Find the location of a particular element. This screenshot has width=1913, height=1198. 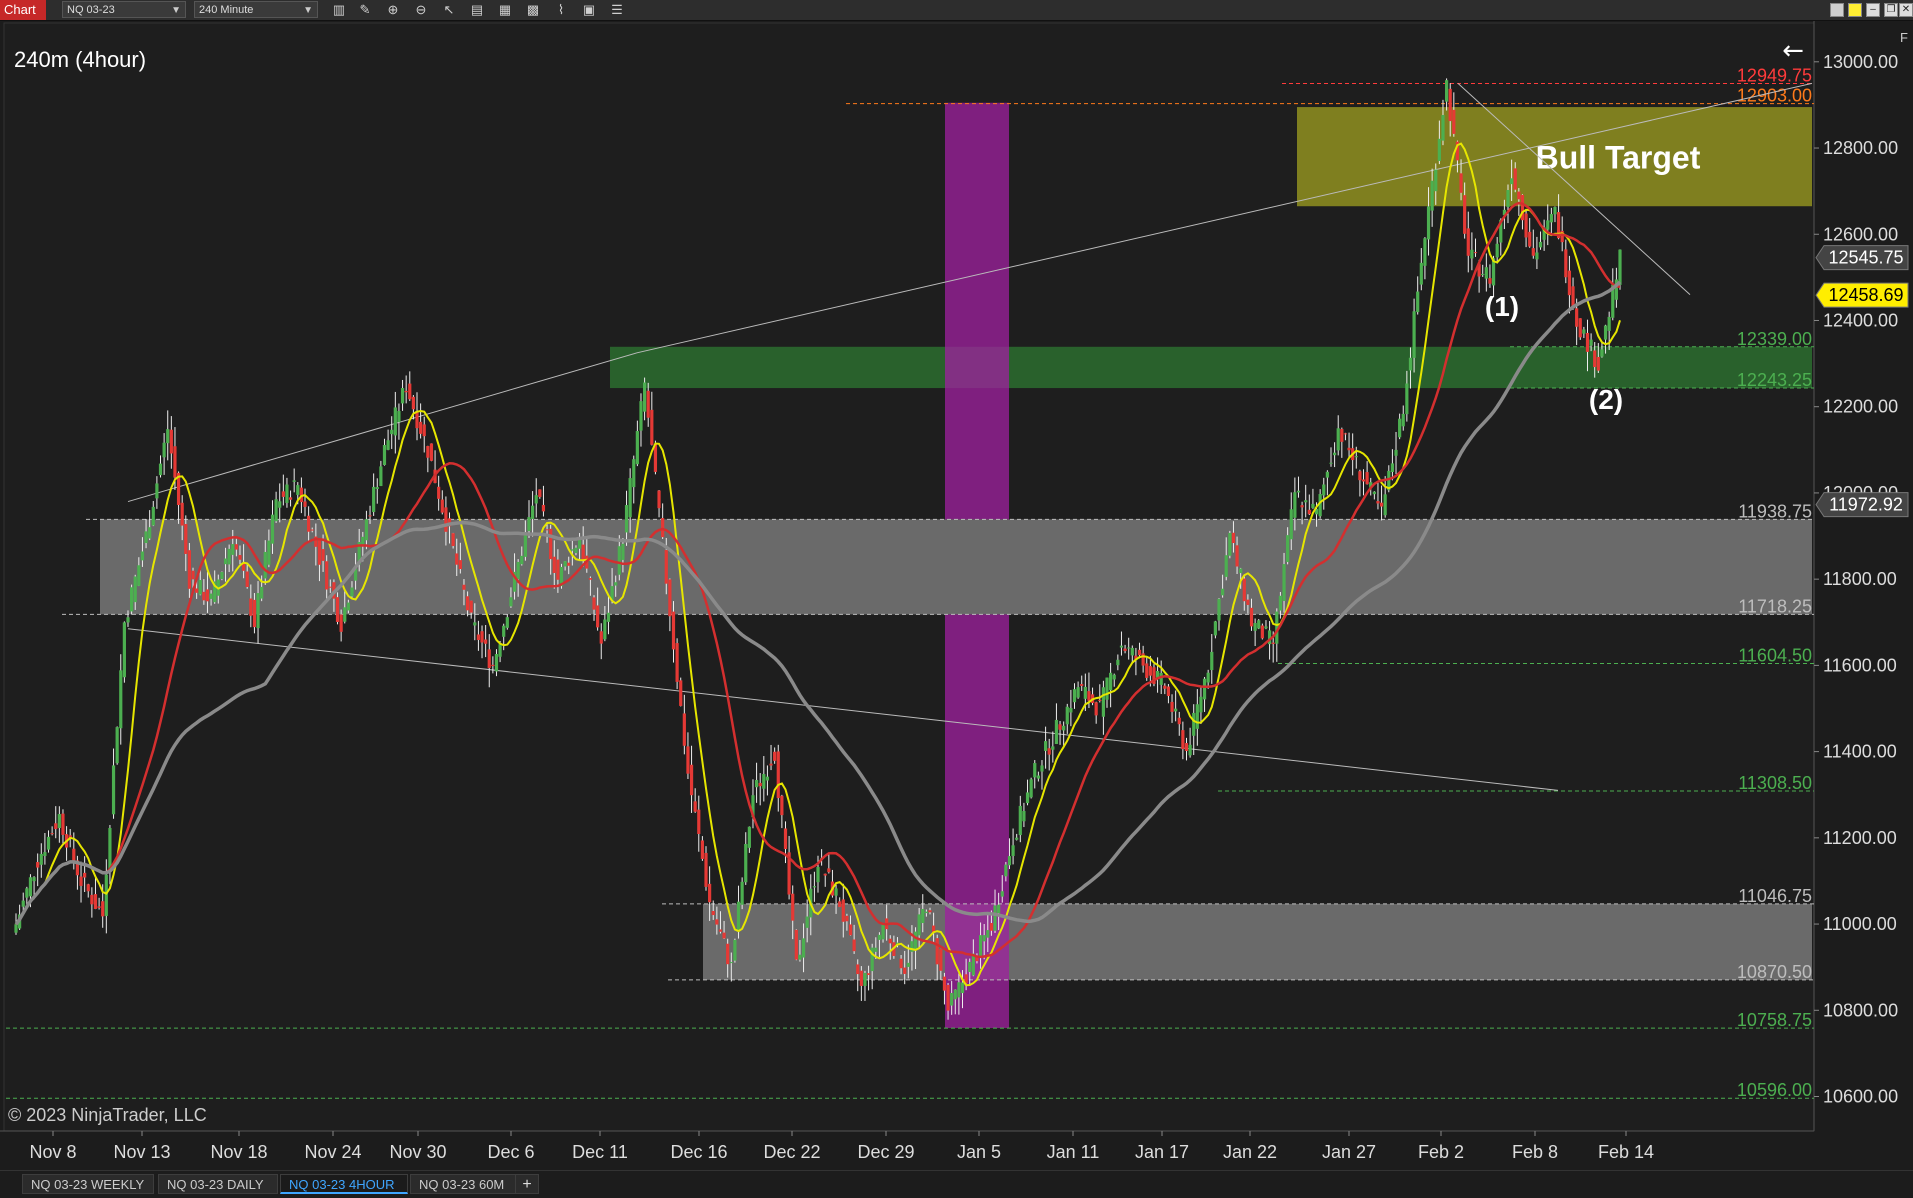

interval-selector: 240 Minute ▼ is located at coordinates (256, 9).